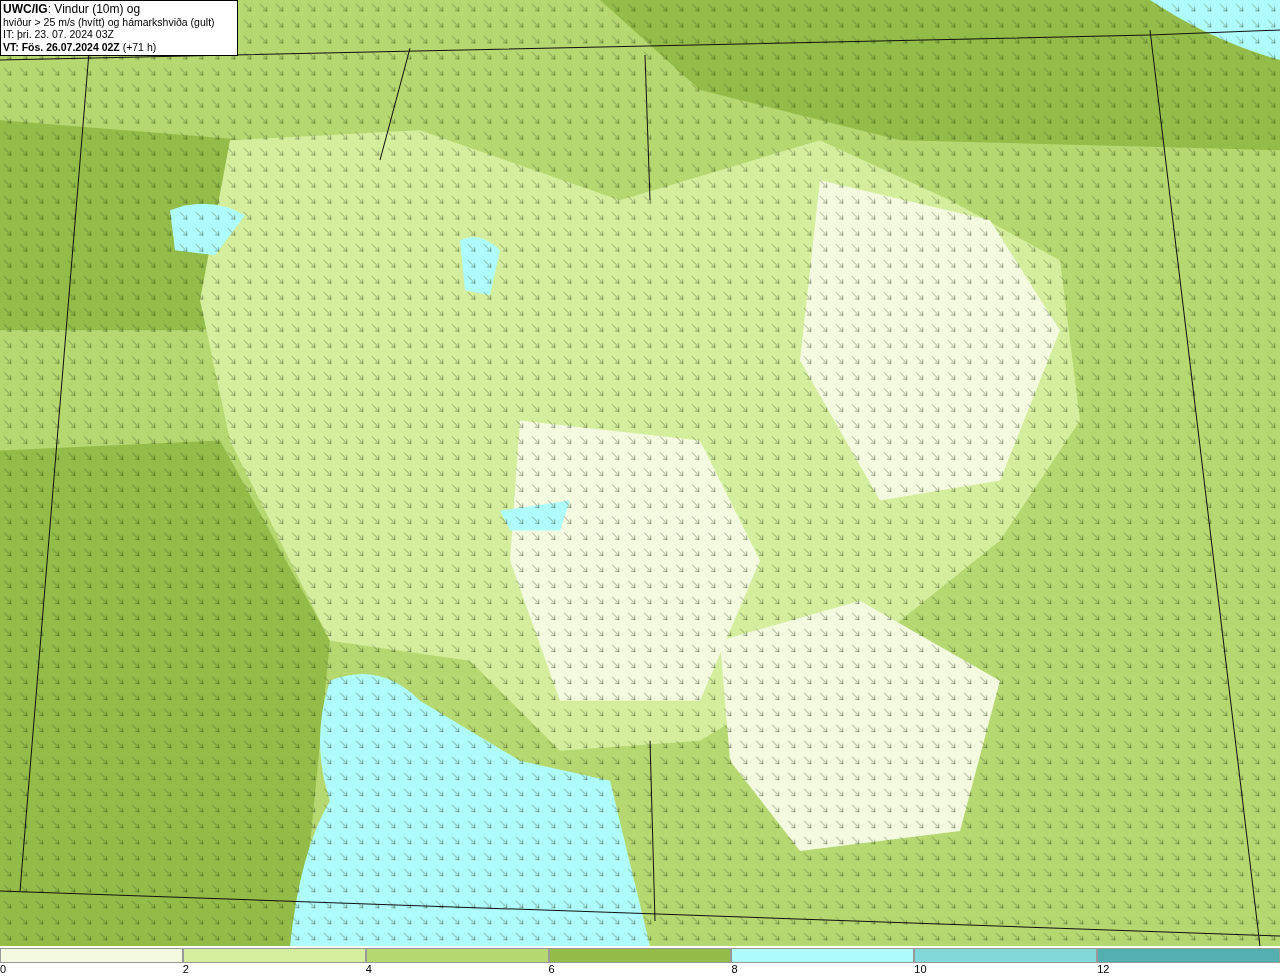 The height and width of the screenshot is (978, 1280). Describe the element at coordinates (368, 969) in the screenshot. I see `legend-tick-label: 4` at that location.